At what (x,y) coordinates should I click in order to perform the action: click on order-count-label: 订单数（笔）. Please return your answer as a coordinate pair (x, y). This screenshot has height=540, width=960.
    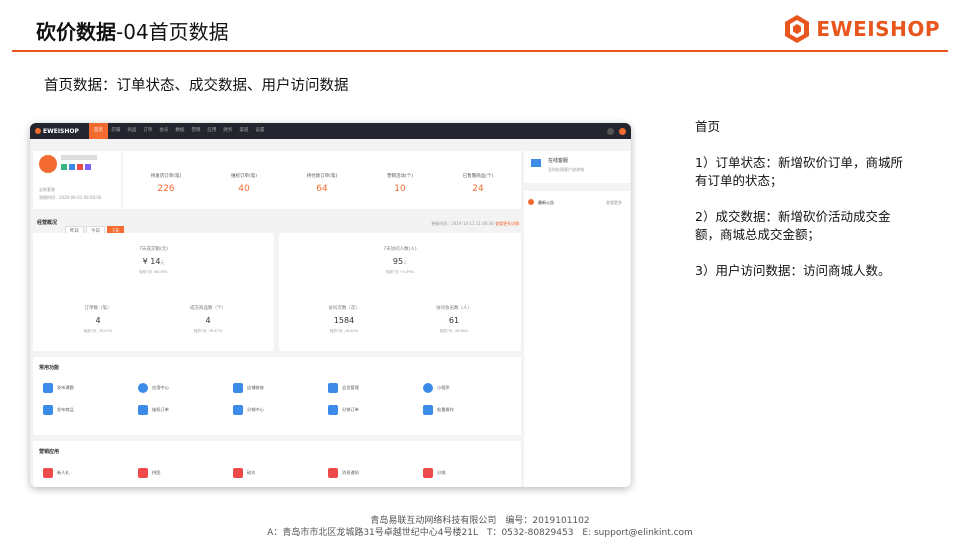
    Looking at the image, I should click on (98, 308).